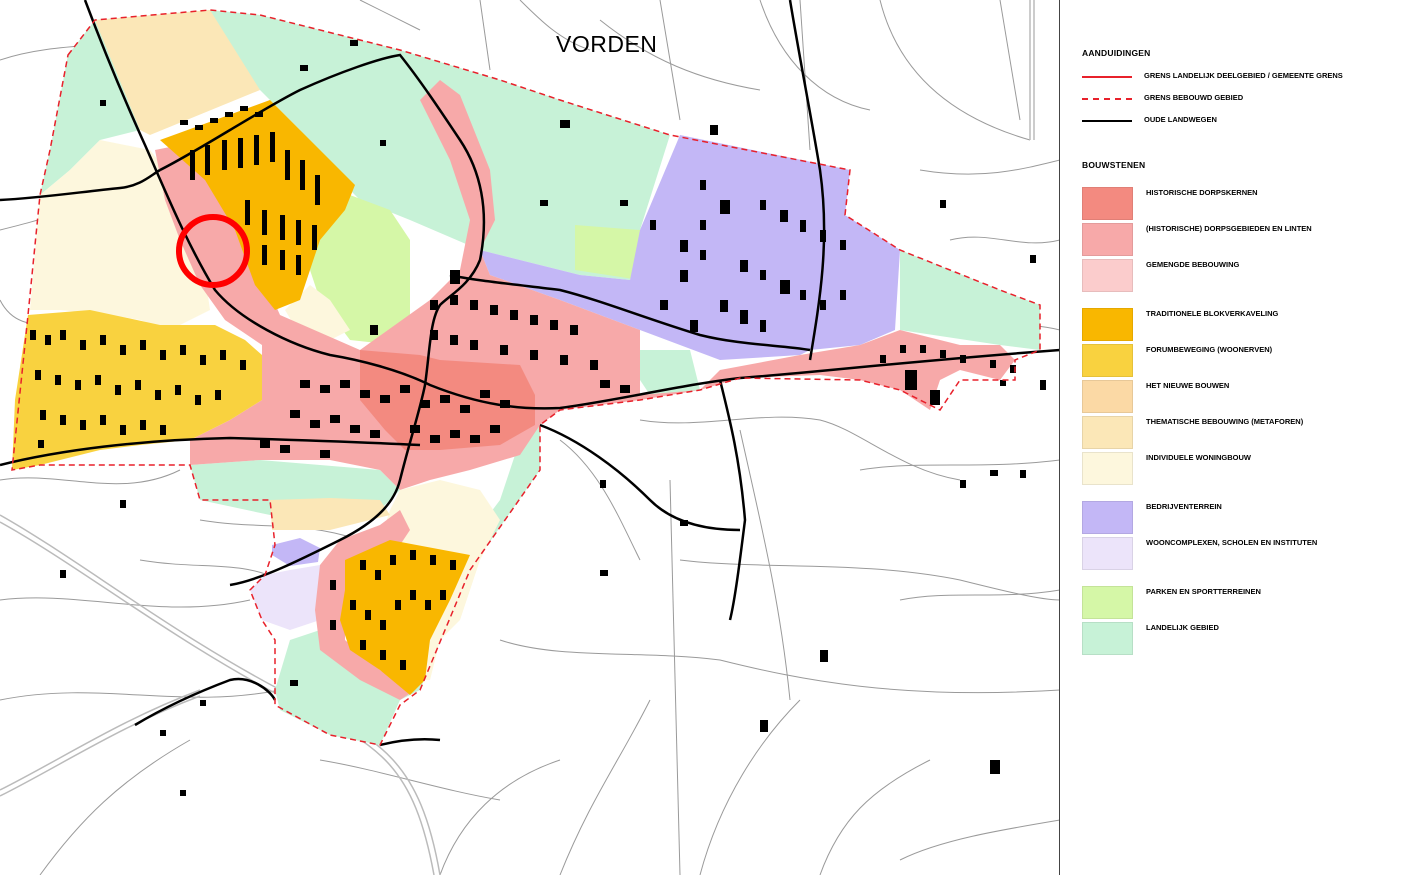 The height and width of the screenshot is (875, 1422). What do you see at coordinates (1209, 349) in the screenshot?
I see `legend-swatch-label: FORUMBEWEGING (WOONERVEN)` at bounding box center [1209, 349].